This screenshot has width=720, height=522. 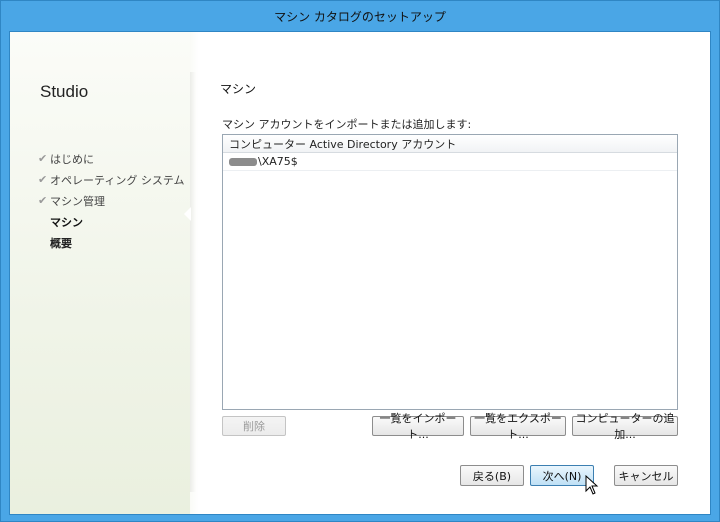 What do you see at coordinates (492, 475) in the screenshot?
I see `back-button: 戻る(B)` at bounding box center [492, 475].